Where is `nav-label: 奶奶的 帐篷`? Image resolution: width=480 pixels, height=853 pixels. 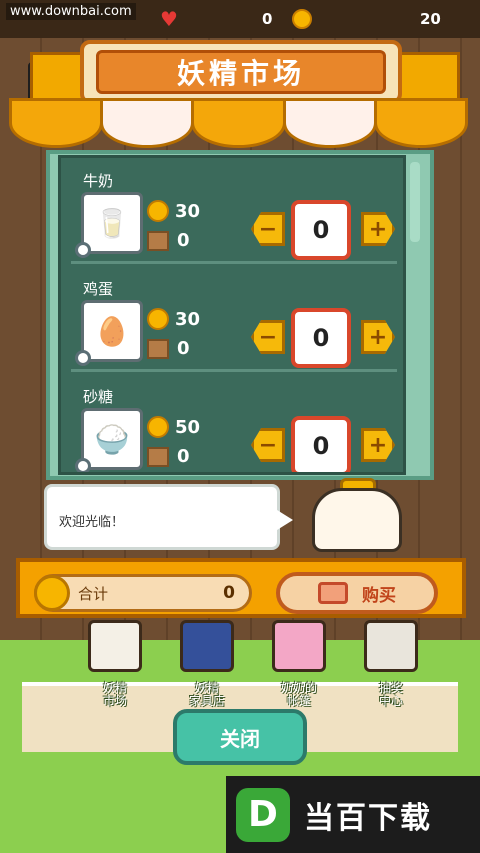 nav-label: 奶奶的 帐篷 is located at coordinates (298, 694).